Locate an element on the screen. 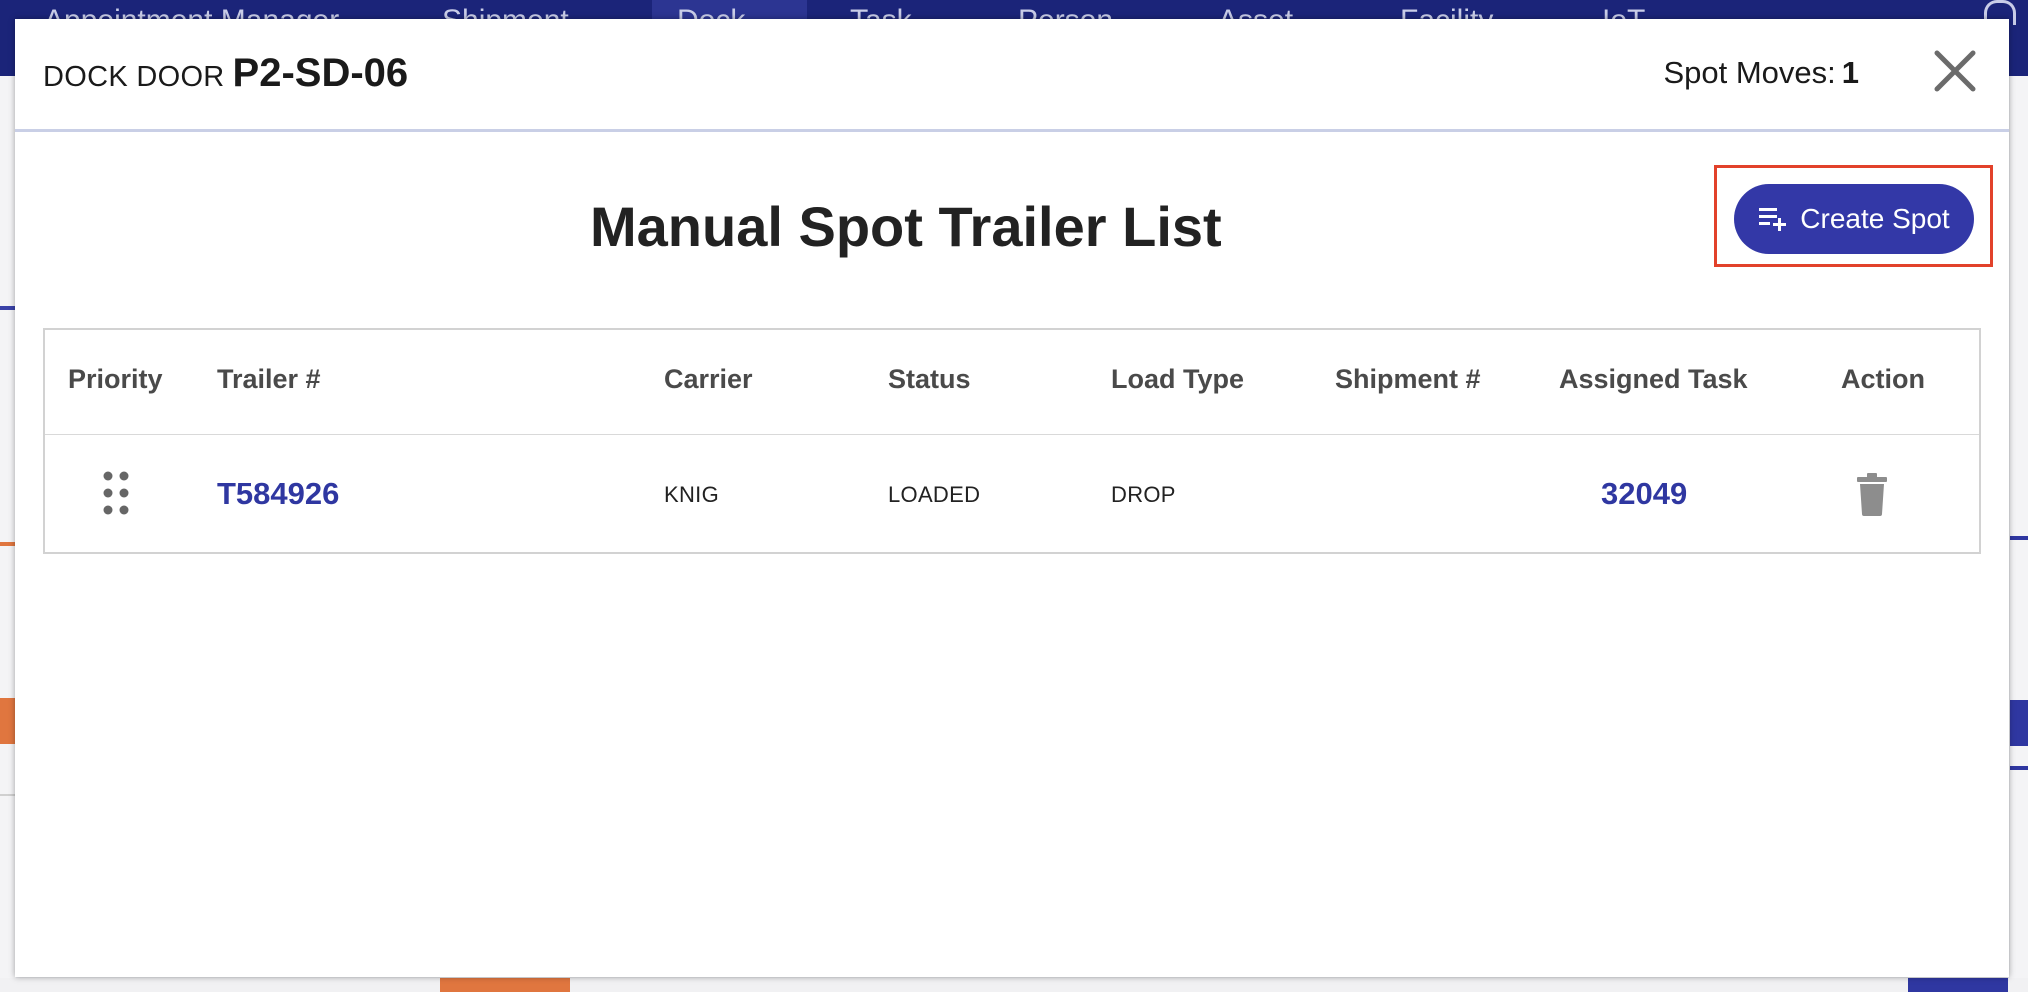  header-shipment: Shipment # is located at coordinates (1408, 379).